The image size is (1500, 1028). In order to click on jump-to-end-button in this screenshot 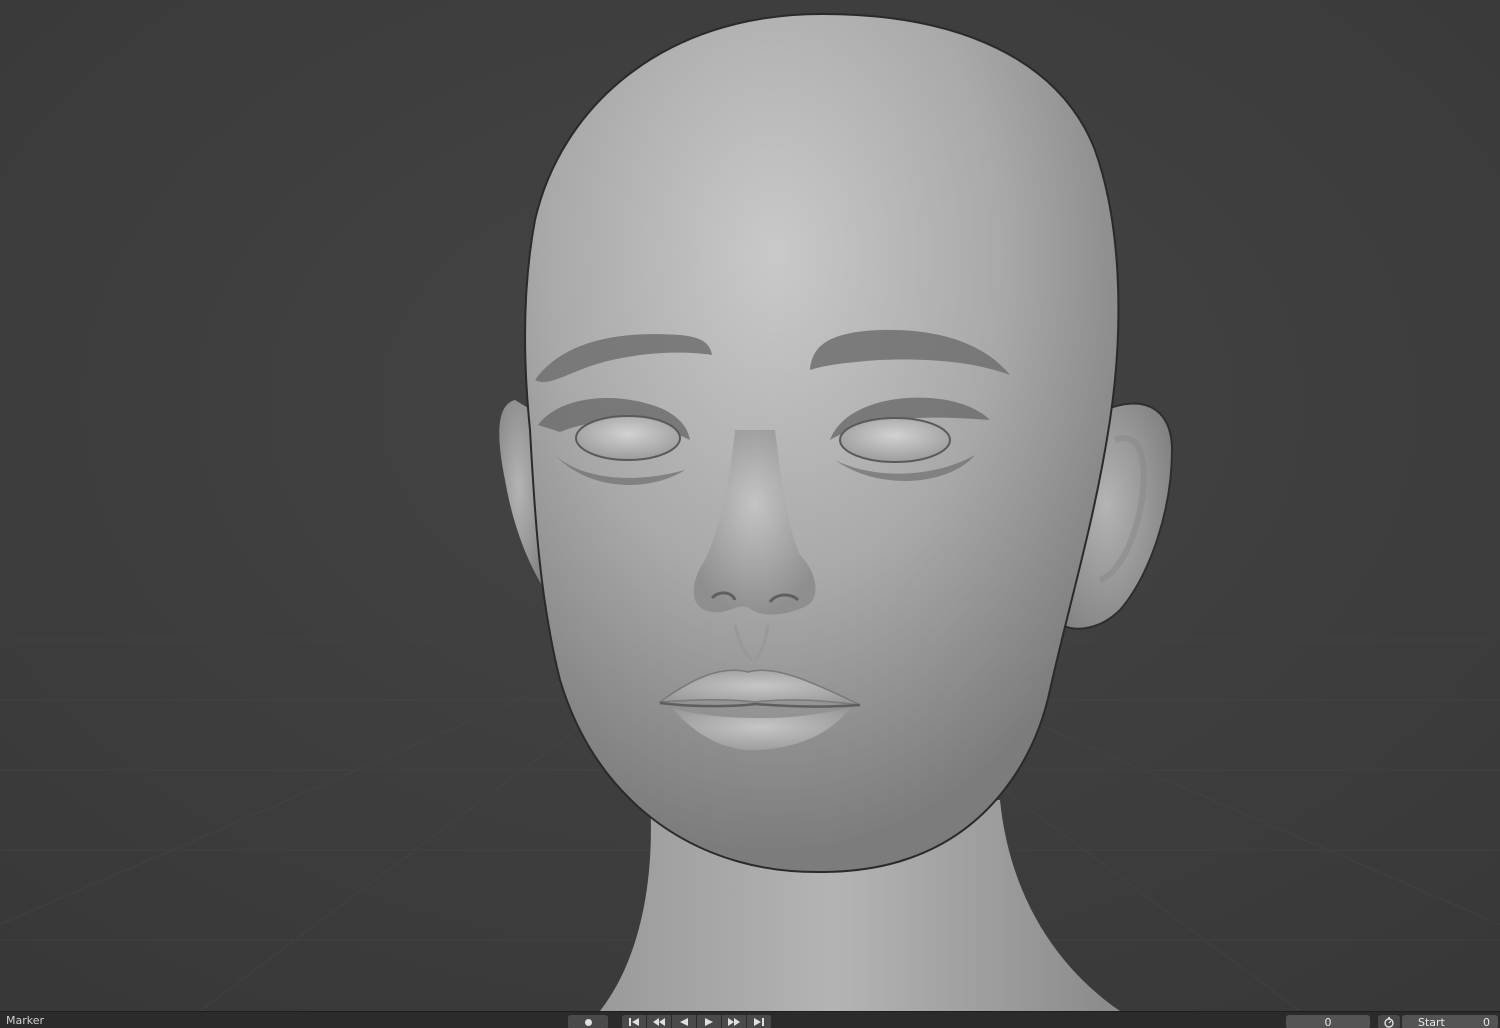, I will do `click(759, 1021)`.